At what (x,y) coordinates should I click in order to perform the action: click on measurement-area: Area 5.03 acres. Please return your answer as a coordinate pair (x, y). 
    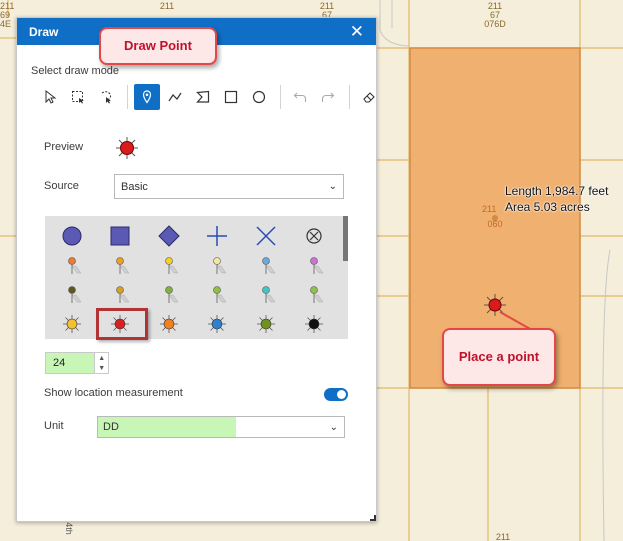
    Looking at the image, I should click on (547, 207).